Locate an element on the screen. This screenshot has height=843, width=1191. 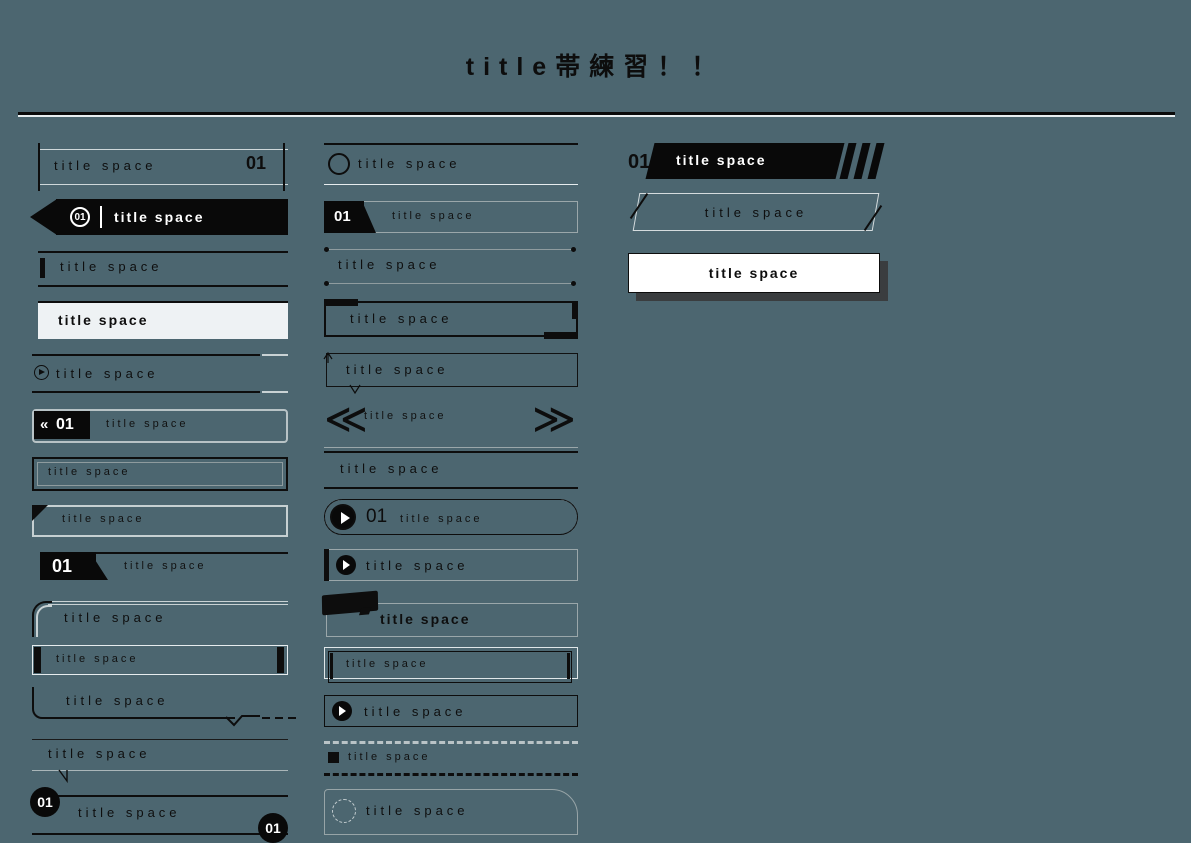
title-bar-c3-2: title space is located at coordinates (756, 213).